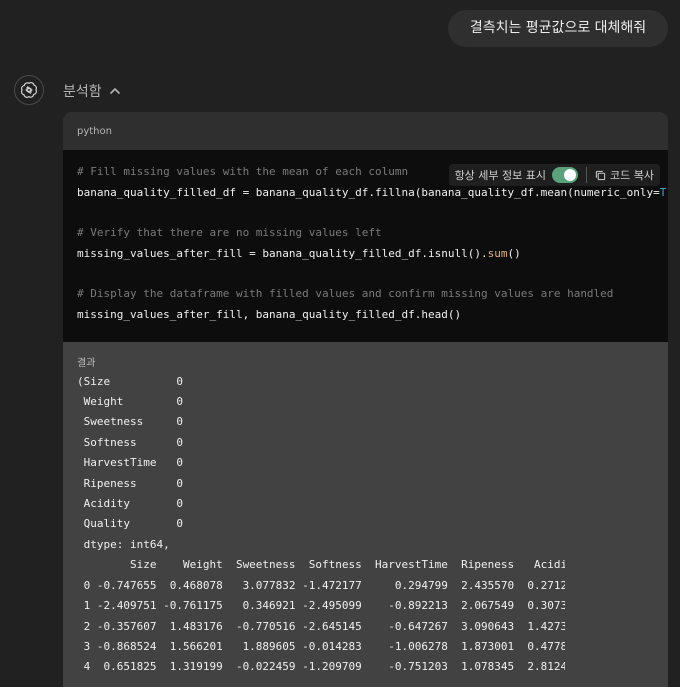 This screenshot has height=687, width=680. Describe the element at coordinates (130, 401) in the screenshot. I see `output-line: Weight 0` at that location.